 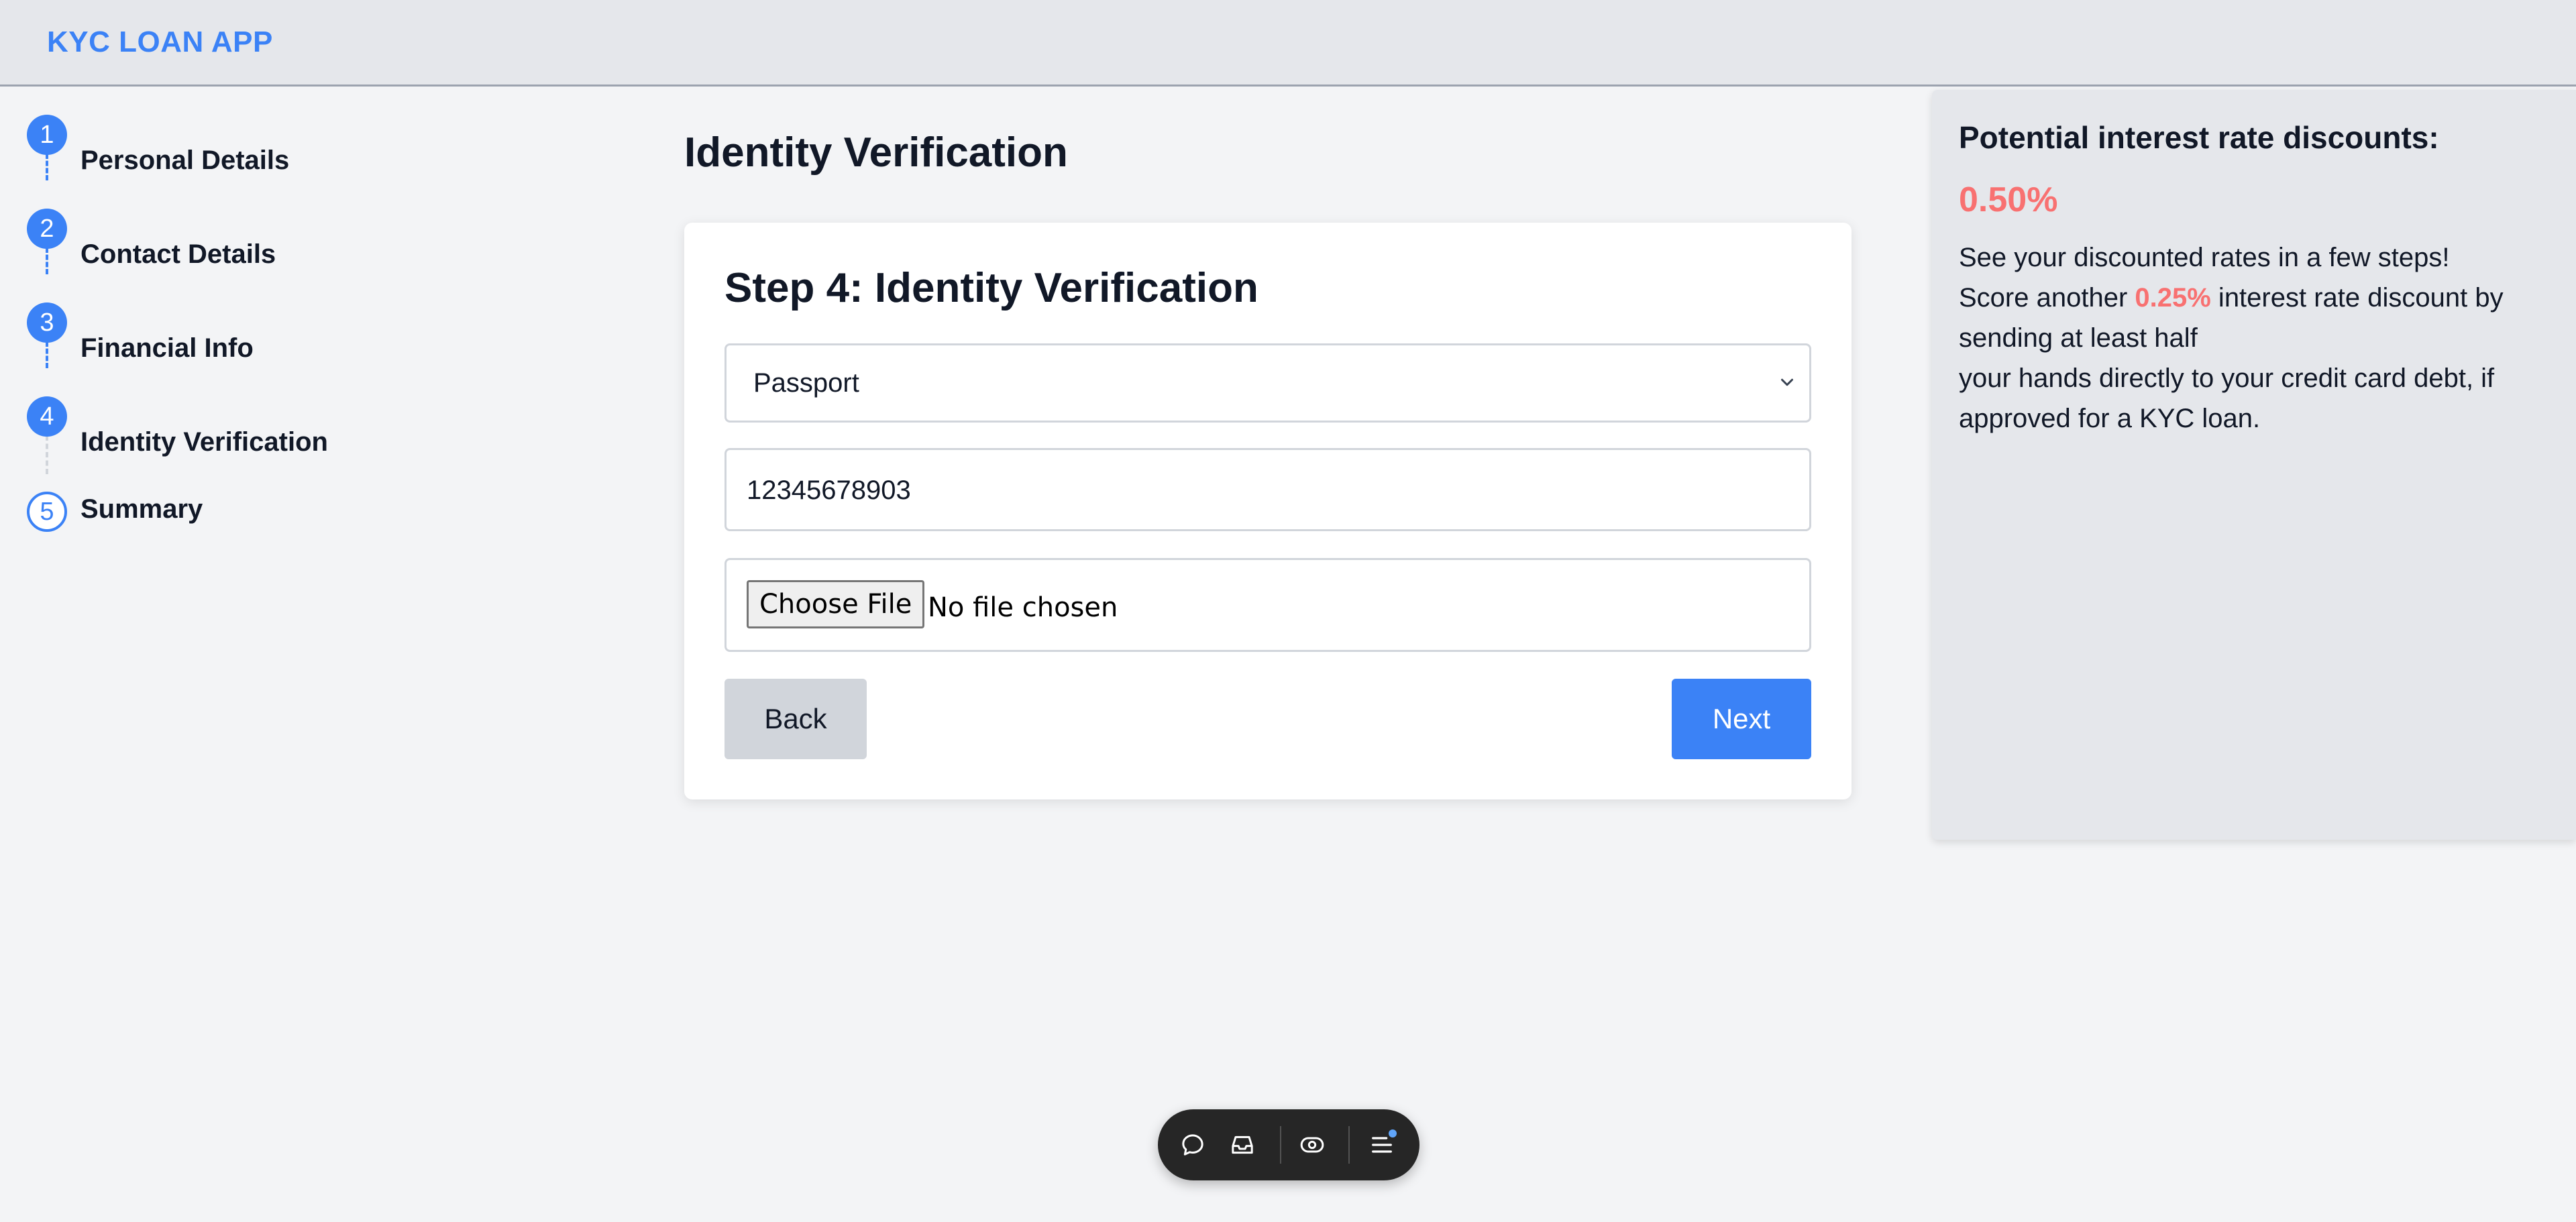 What do you see at coordinates (1192, 1144) in the screenshot?
I see `chat-icon` at bounding box center [1192, 1144].